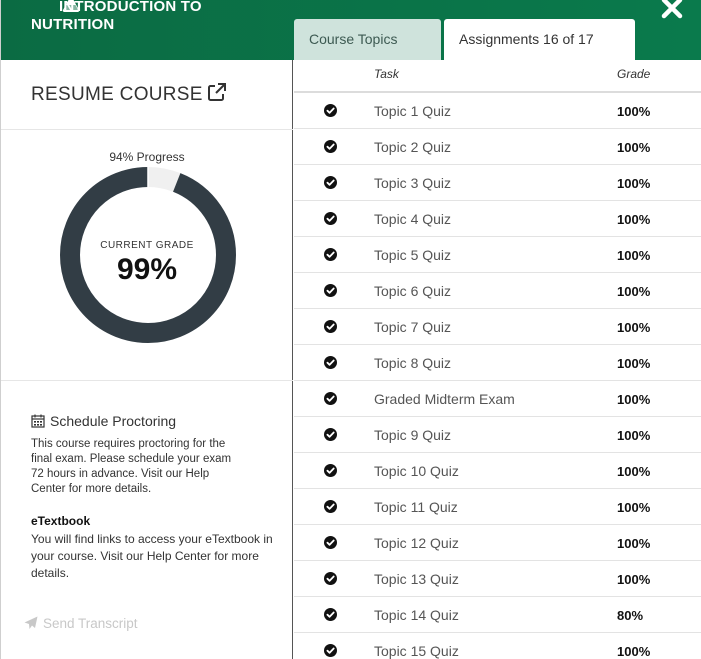 The width and height of the screenshot is (701, 659). I want to click on task-name: Topic 2 Quiz, so click(412, 147).